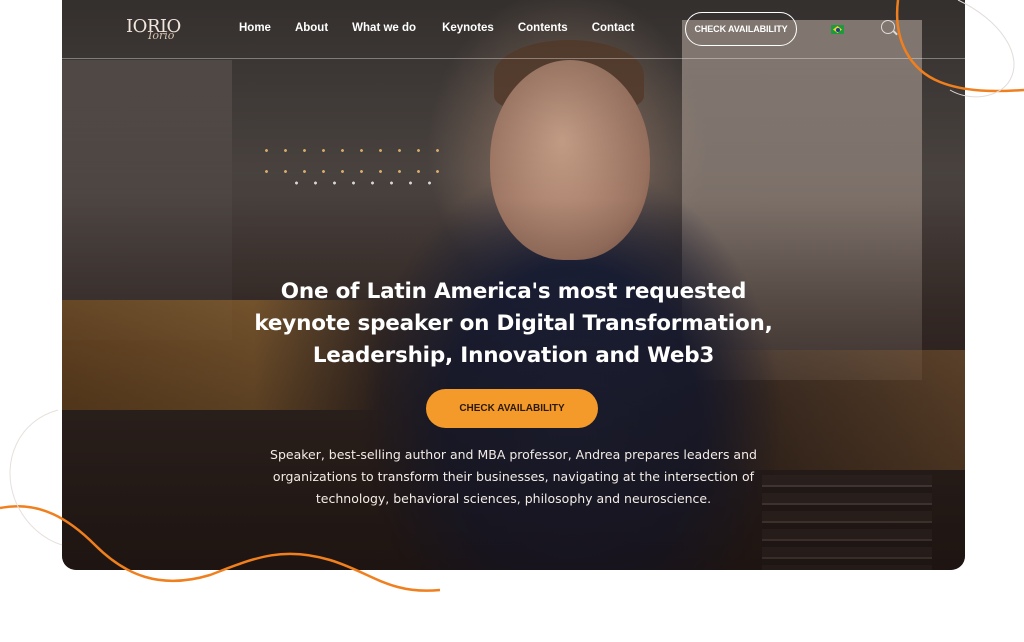 Image resolution: width=1024 pixels, height=642 pixels. Describe the element at coordinates (543, 28) in the screenshot. I see `nav-contents: Contents` at that location.